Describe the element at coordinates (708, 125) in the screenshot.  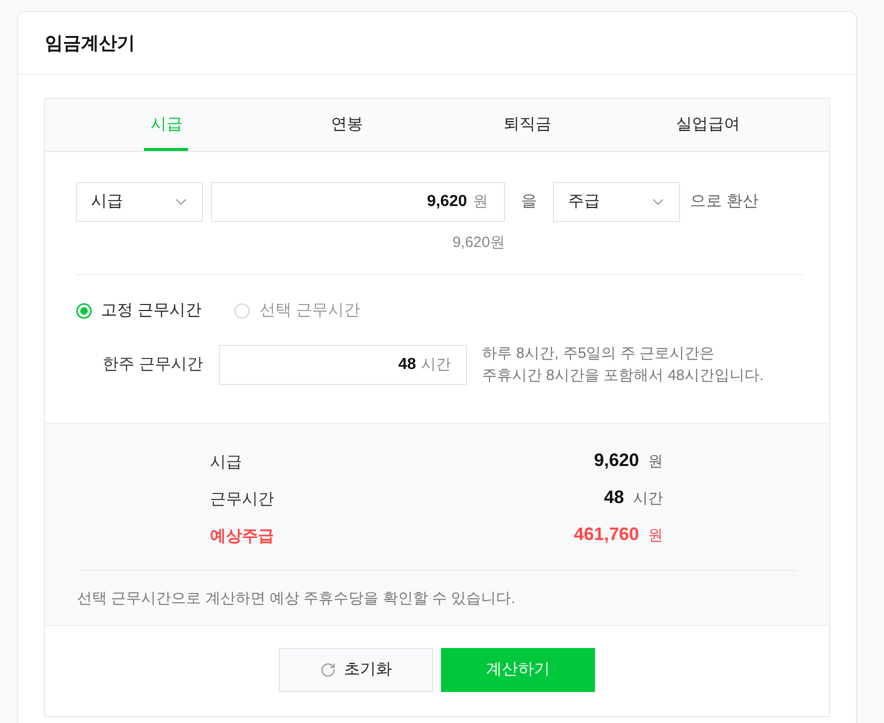
I see `tab: 실업급여` at that location.